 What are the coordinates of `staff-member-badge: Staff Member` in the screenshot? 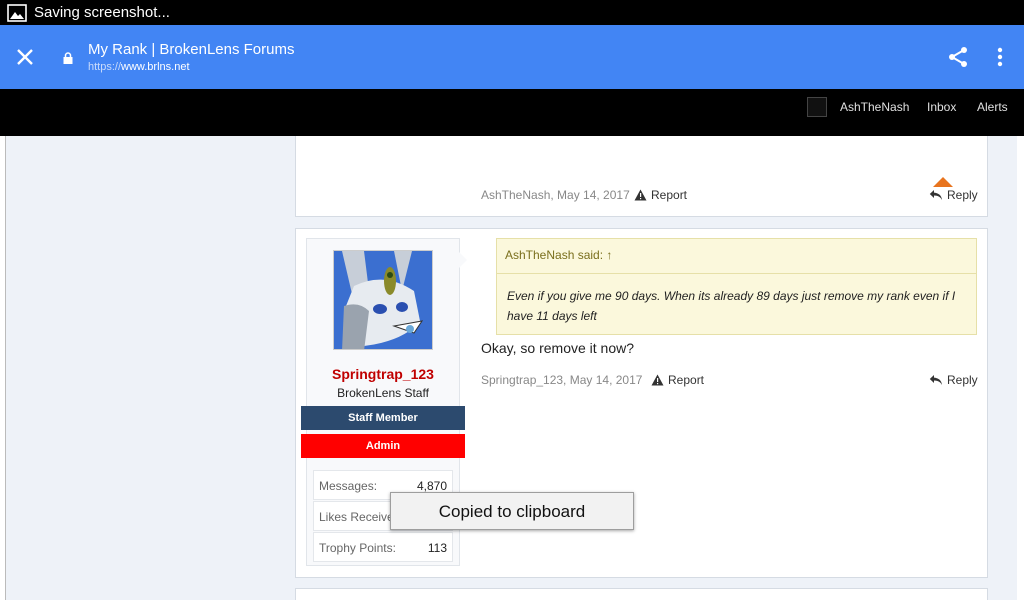 It's located at (383, 418).